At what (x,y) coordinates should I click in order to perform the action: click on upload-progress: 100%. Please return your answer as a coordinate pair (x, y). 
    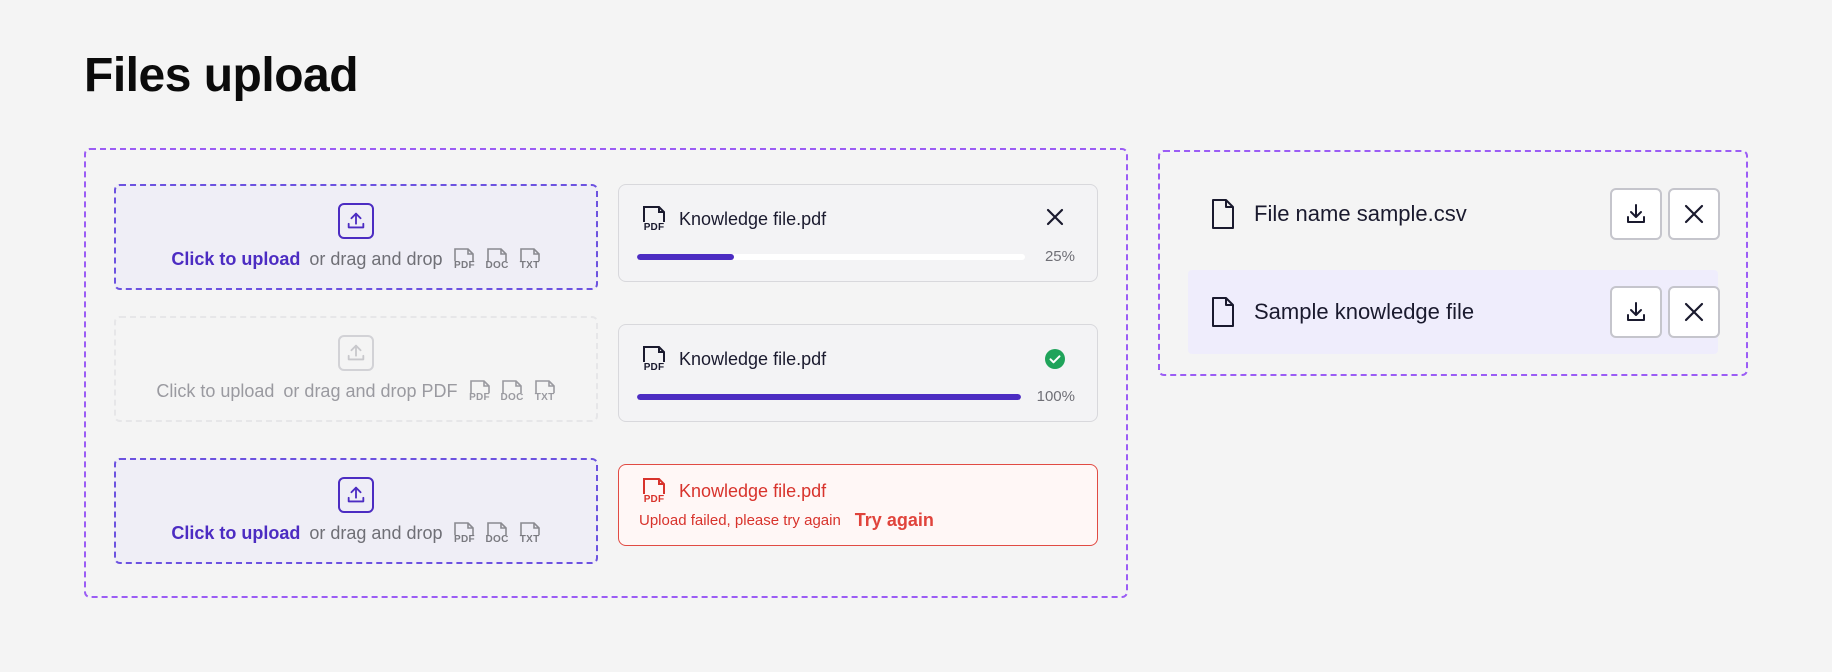
    Looking at the image, I should click on (856, 396).